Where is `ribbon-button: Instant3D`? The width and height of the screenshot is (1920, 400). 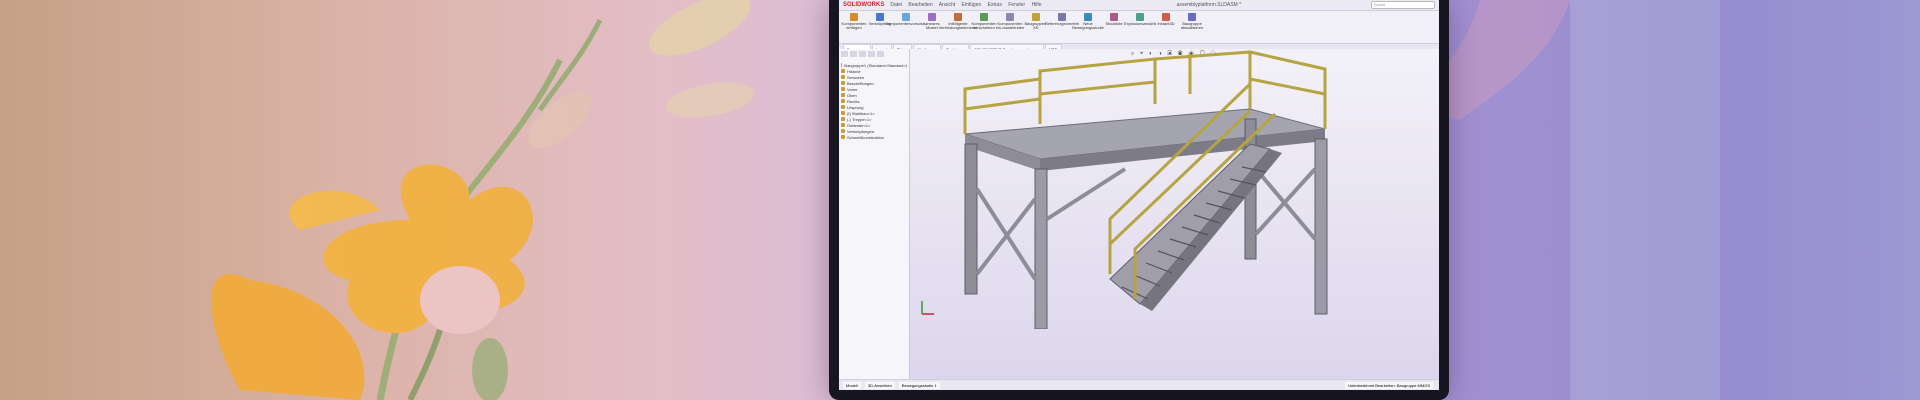
ribbon-button: Instant3D is located at coordinates (1166, 19).